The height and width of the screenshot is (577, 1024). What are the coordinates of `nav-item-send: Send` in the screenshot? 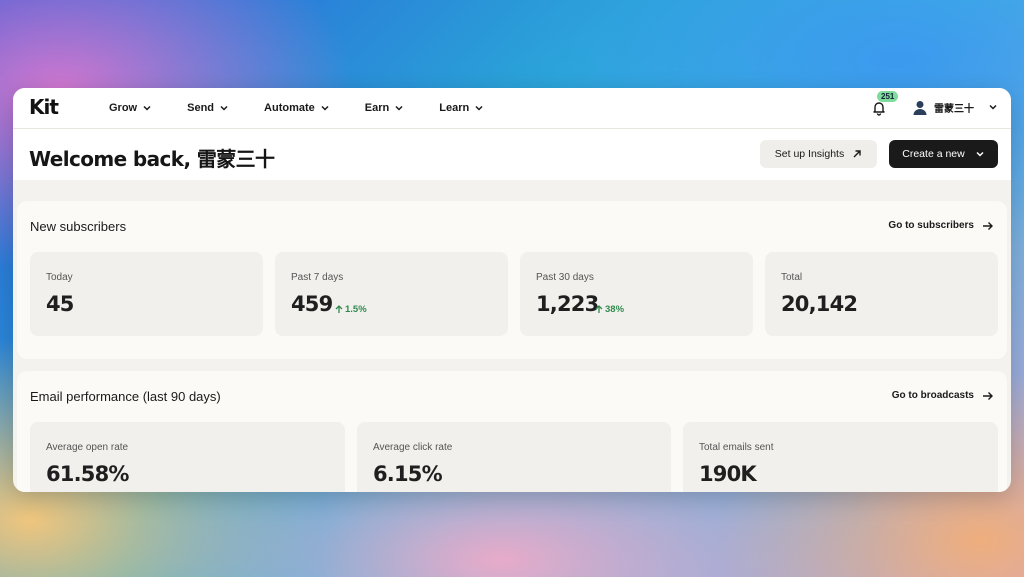 It's located at (208, 108).